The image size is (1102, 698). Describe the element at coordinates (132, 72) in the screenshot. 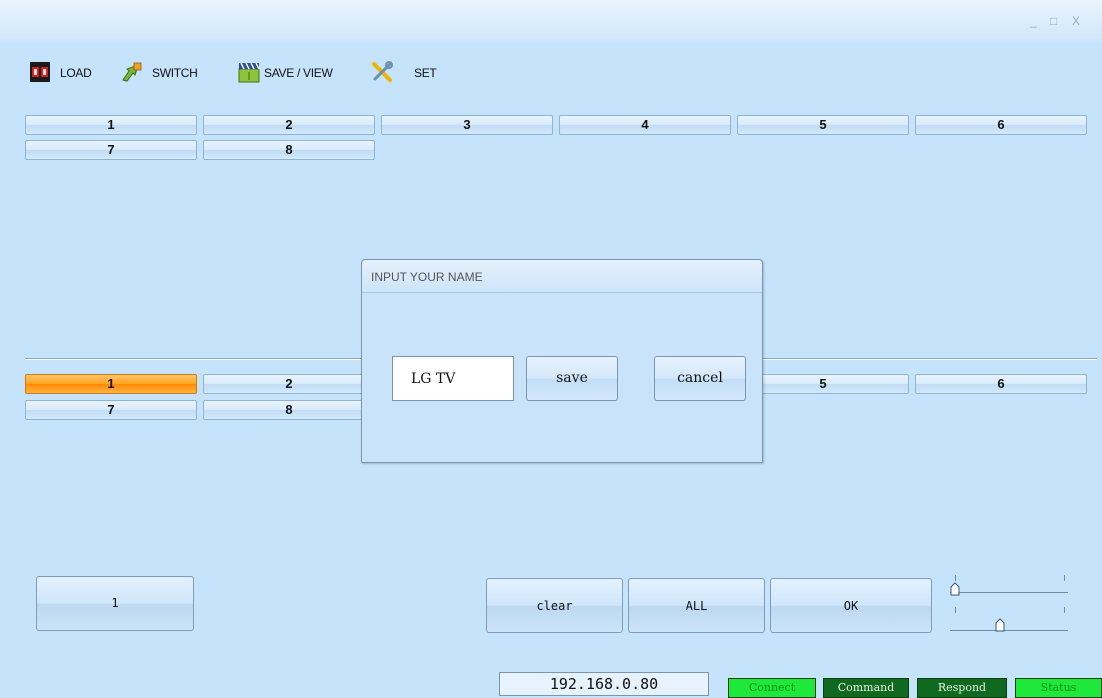

I see `arrow-switch-icon` at that location.